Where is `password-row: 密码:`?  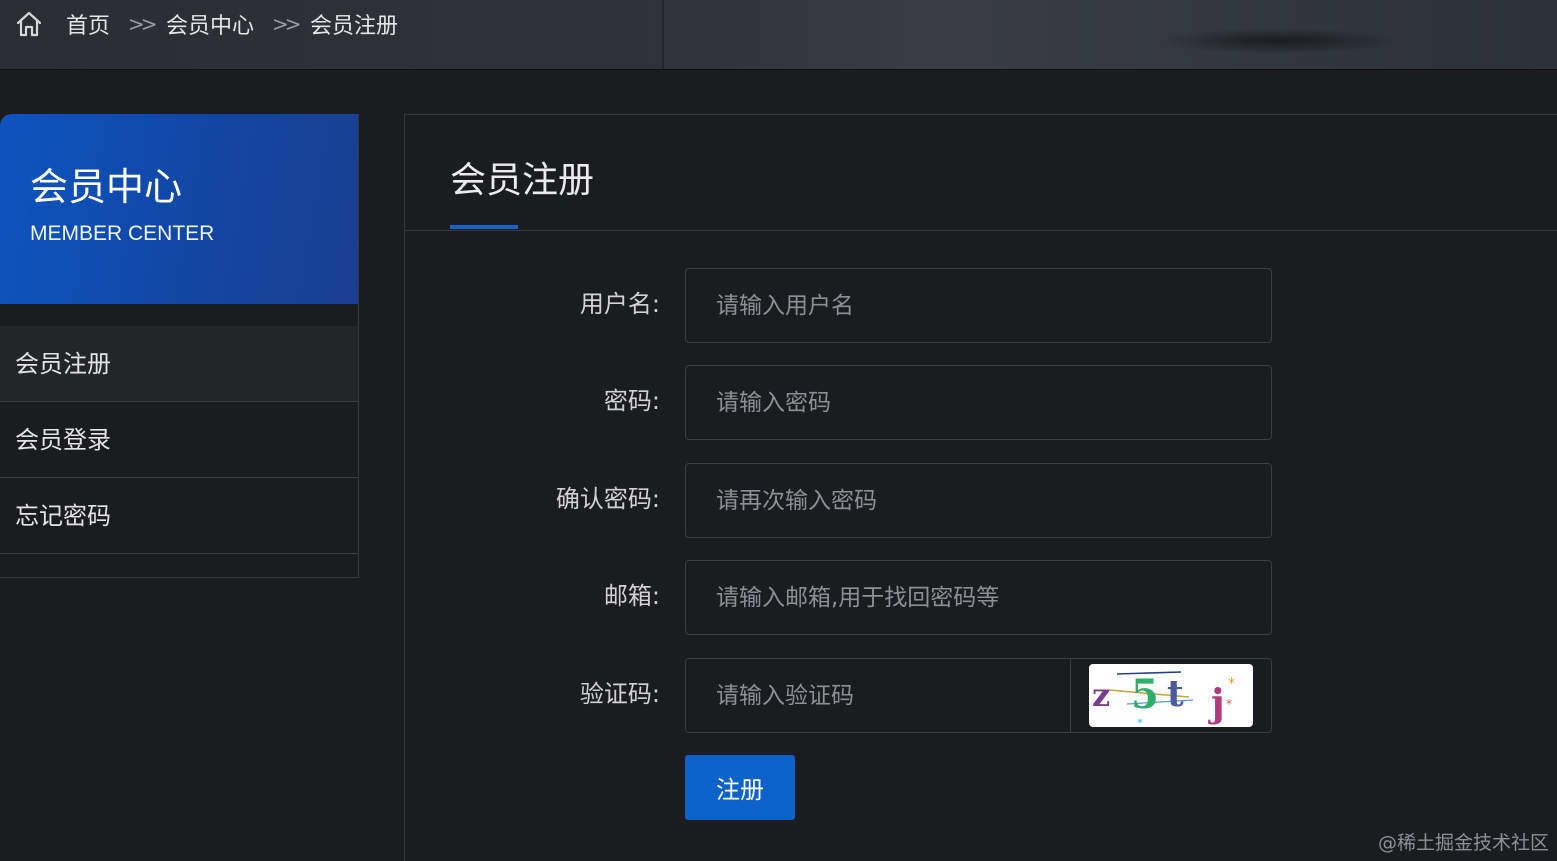
password-row: 密码: is located at coordinates (981, 402).